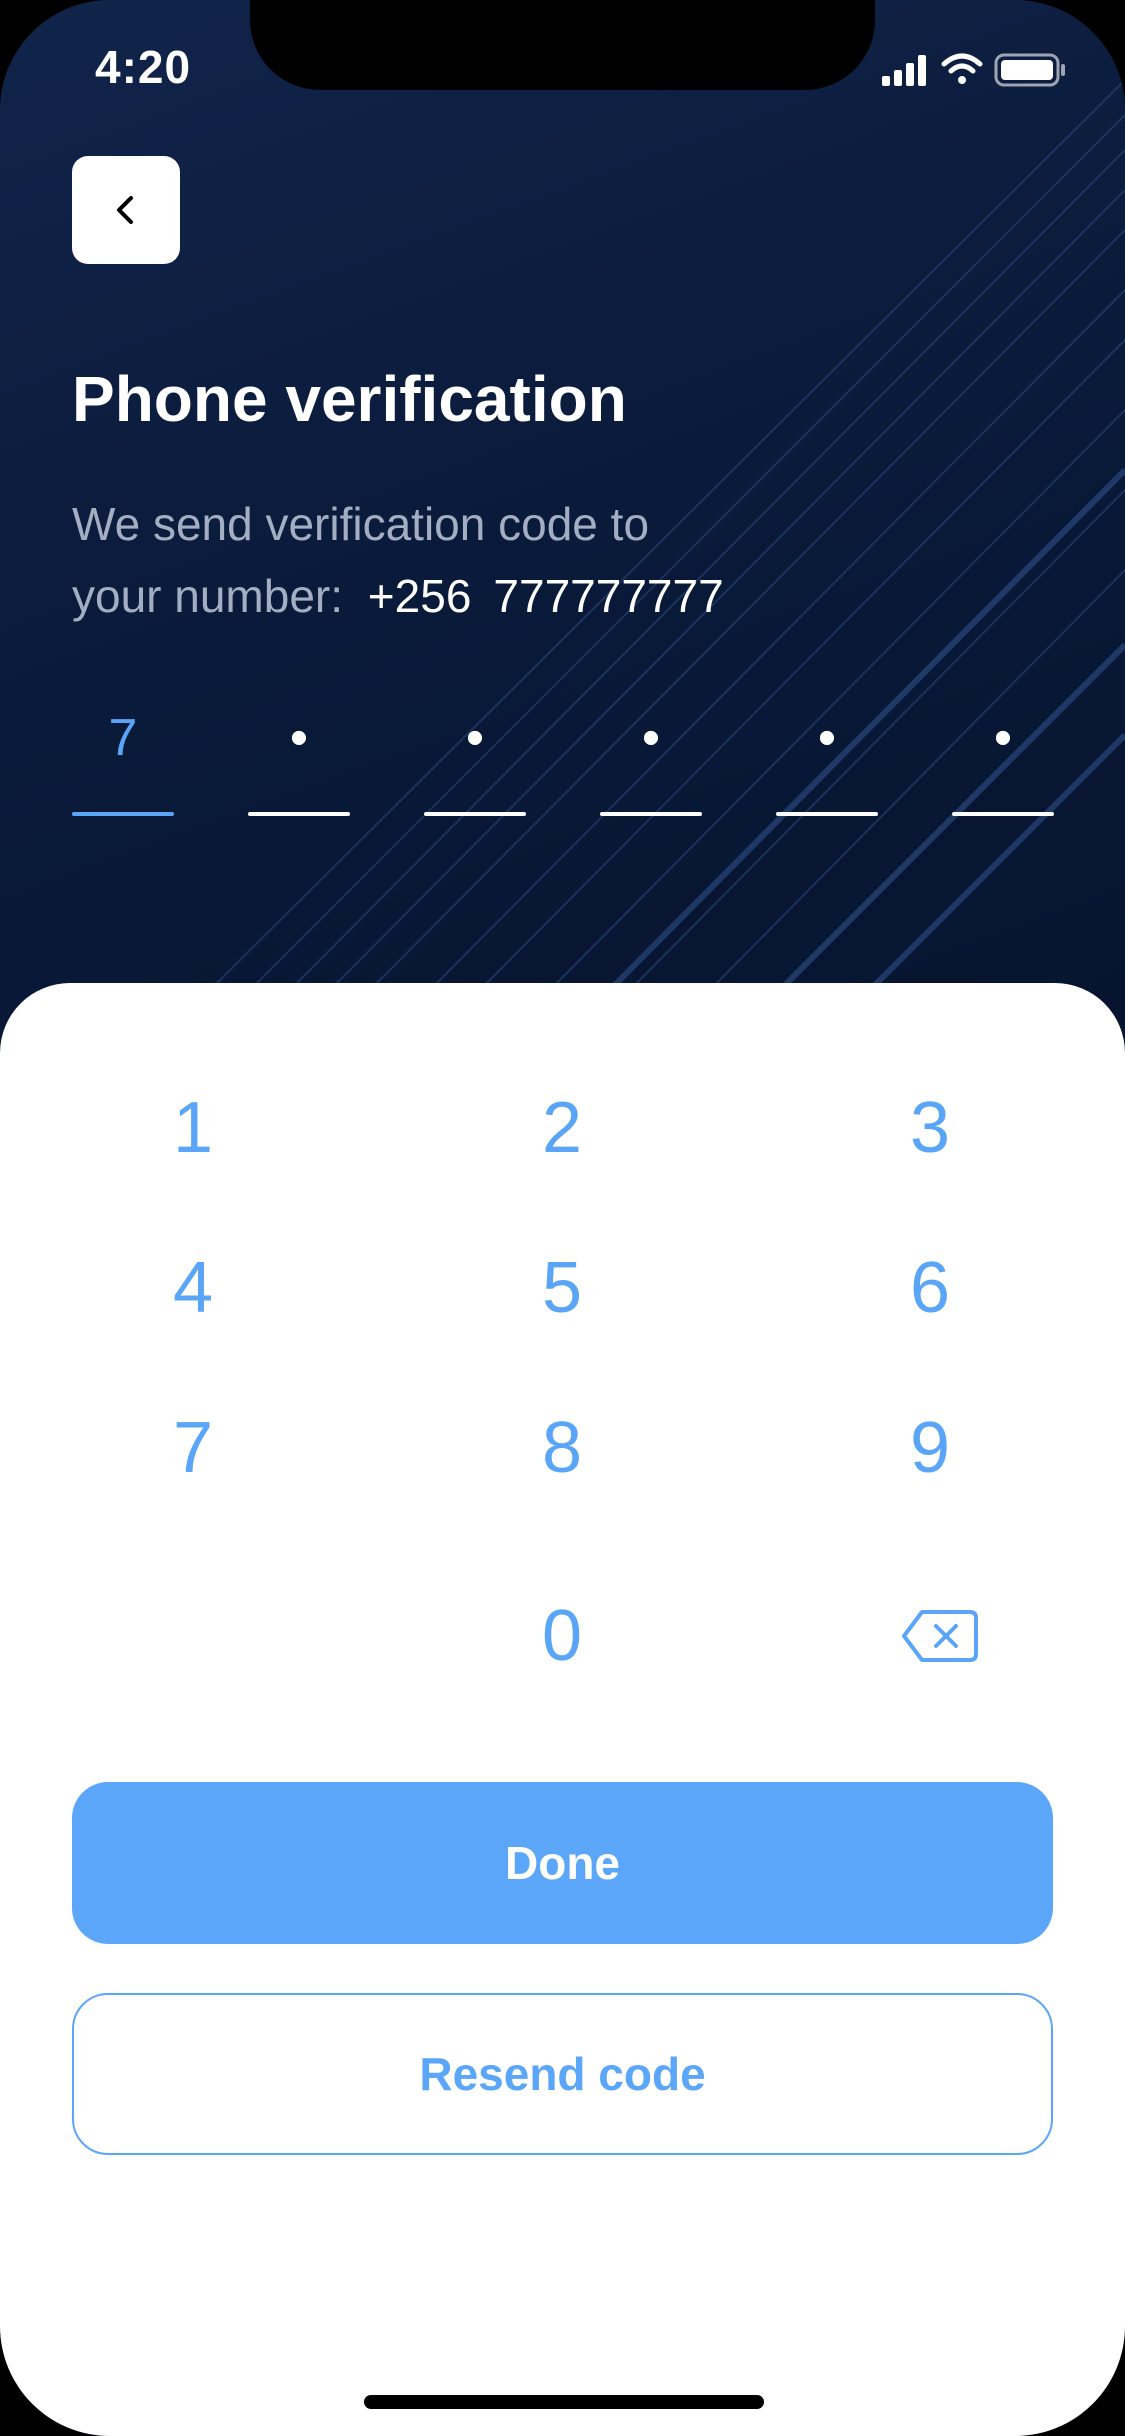 The width and height of the screenshot is (1125, 2436). What do you see at coordinates (562, 1128) in the screenshot?
I see `keypad-key-2: 2` at bounding box center [562, 1128].